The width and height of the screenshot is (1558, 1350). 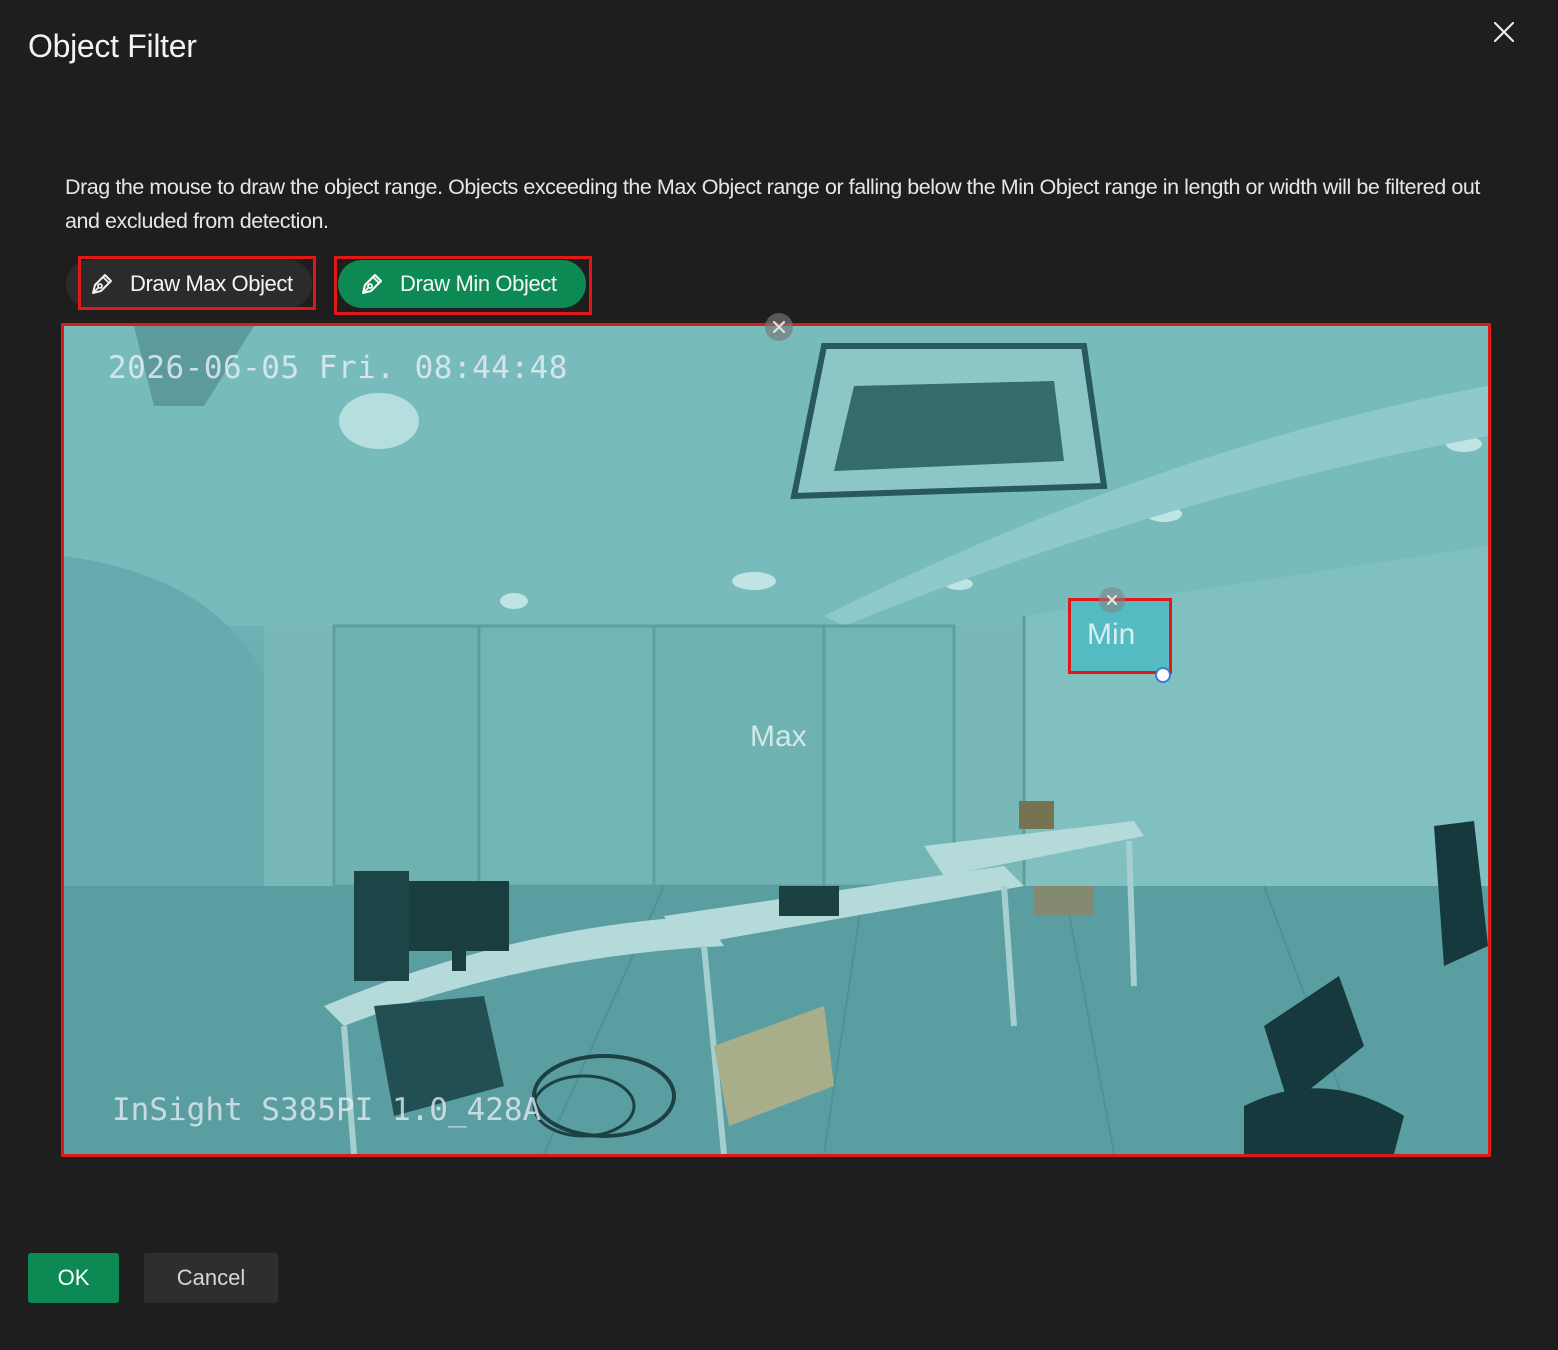 I want to click on resize-handle, so click(x=1163, y=675).